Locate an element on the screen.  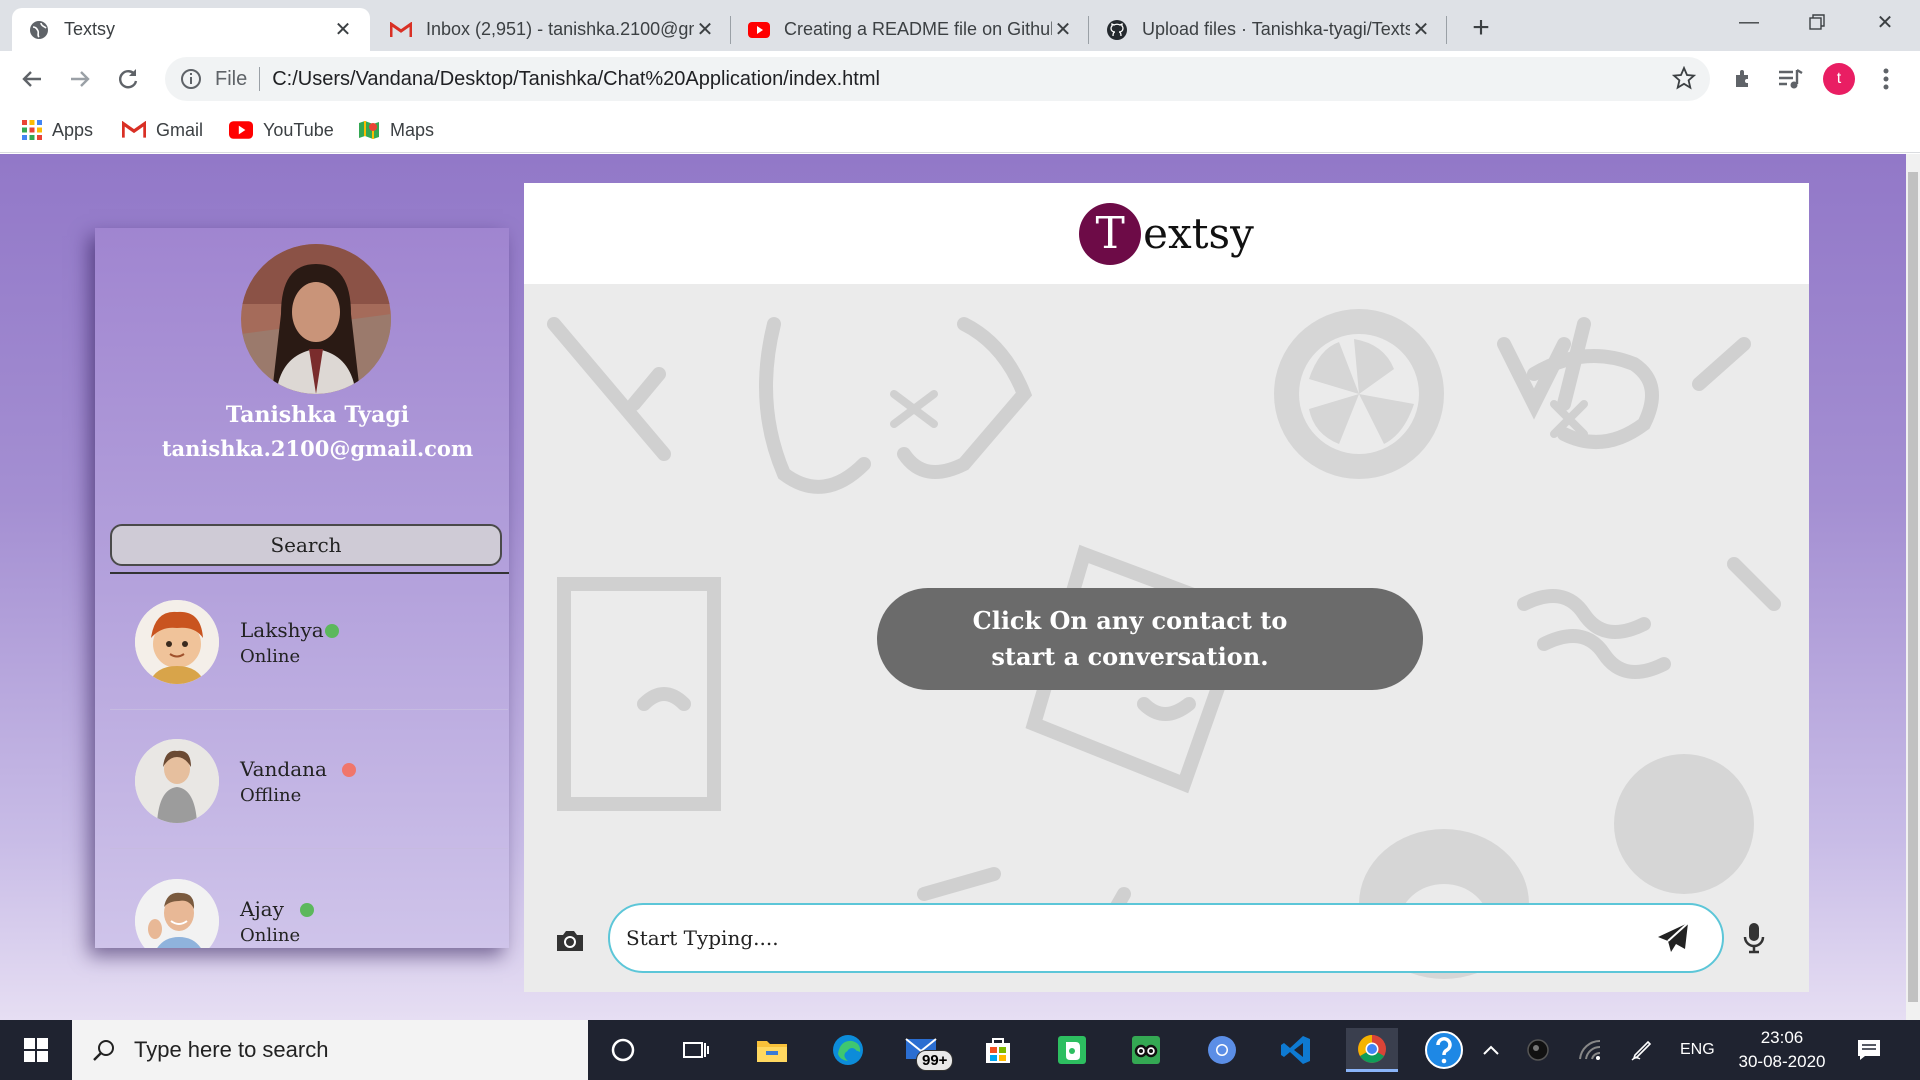
contact-status: Online is located at coordinates (270, 656).